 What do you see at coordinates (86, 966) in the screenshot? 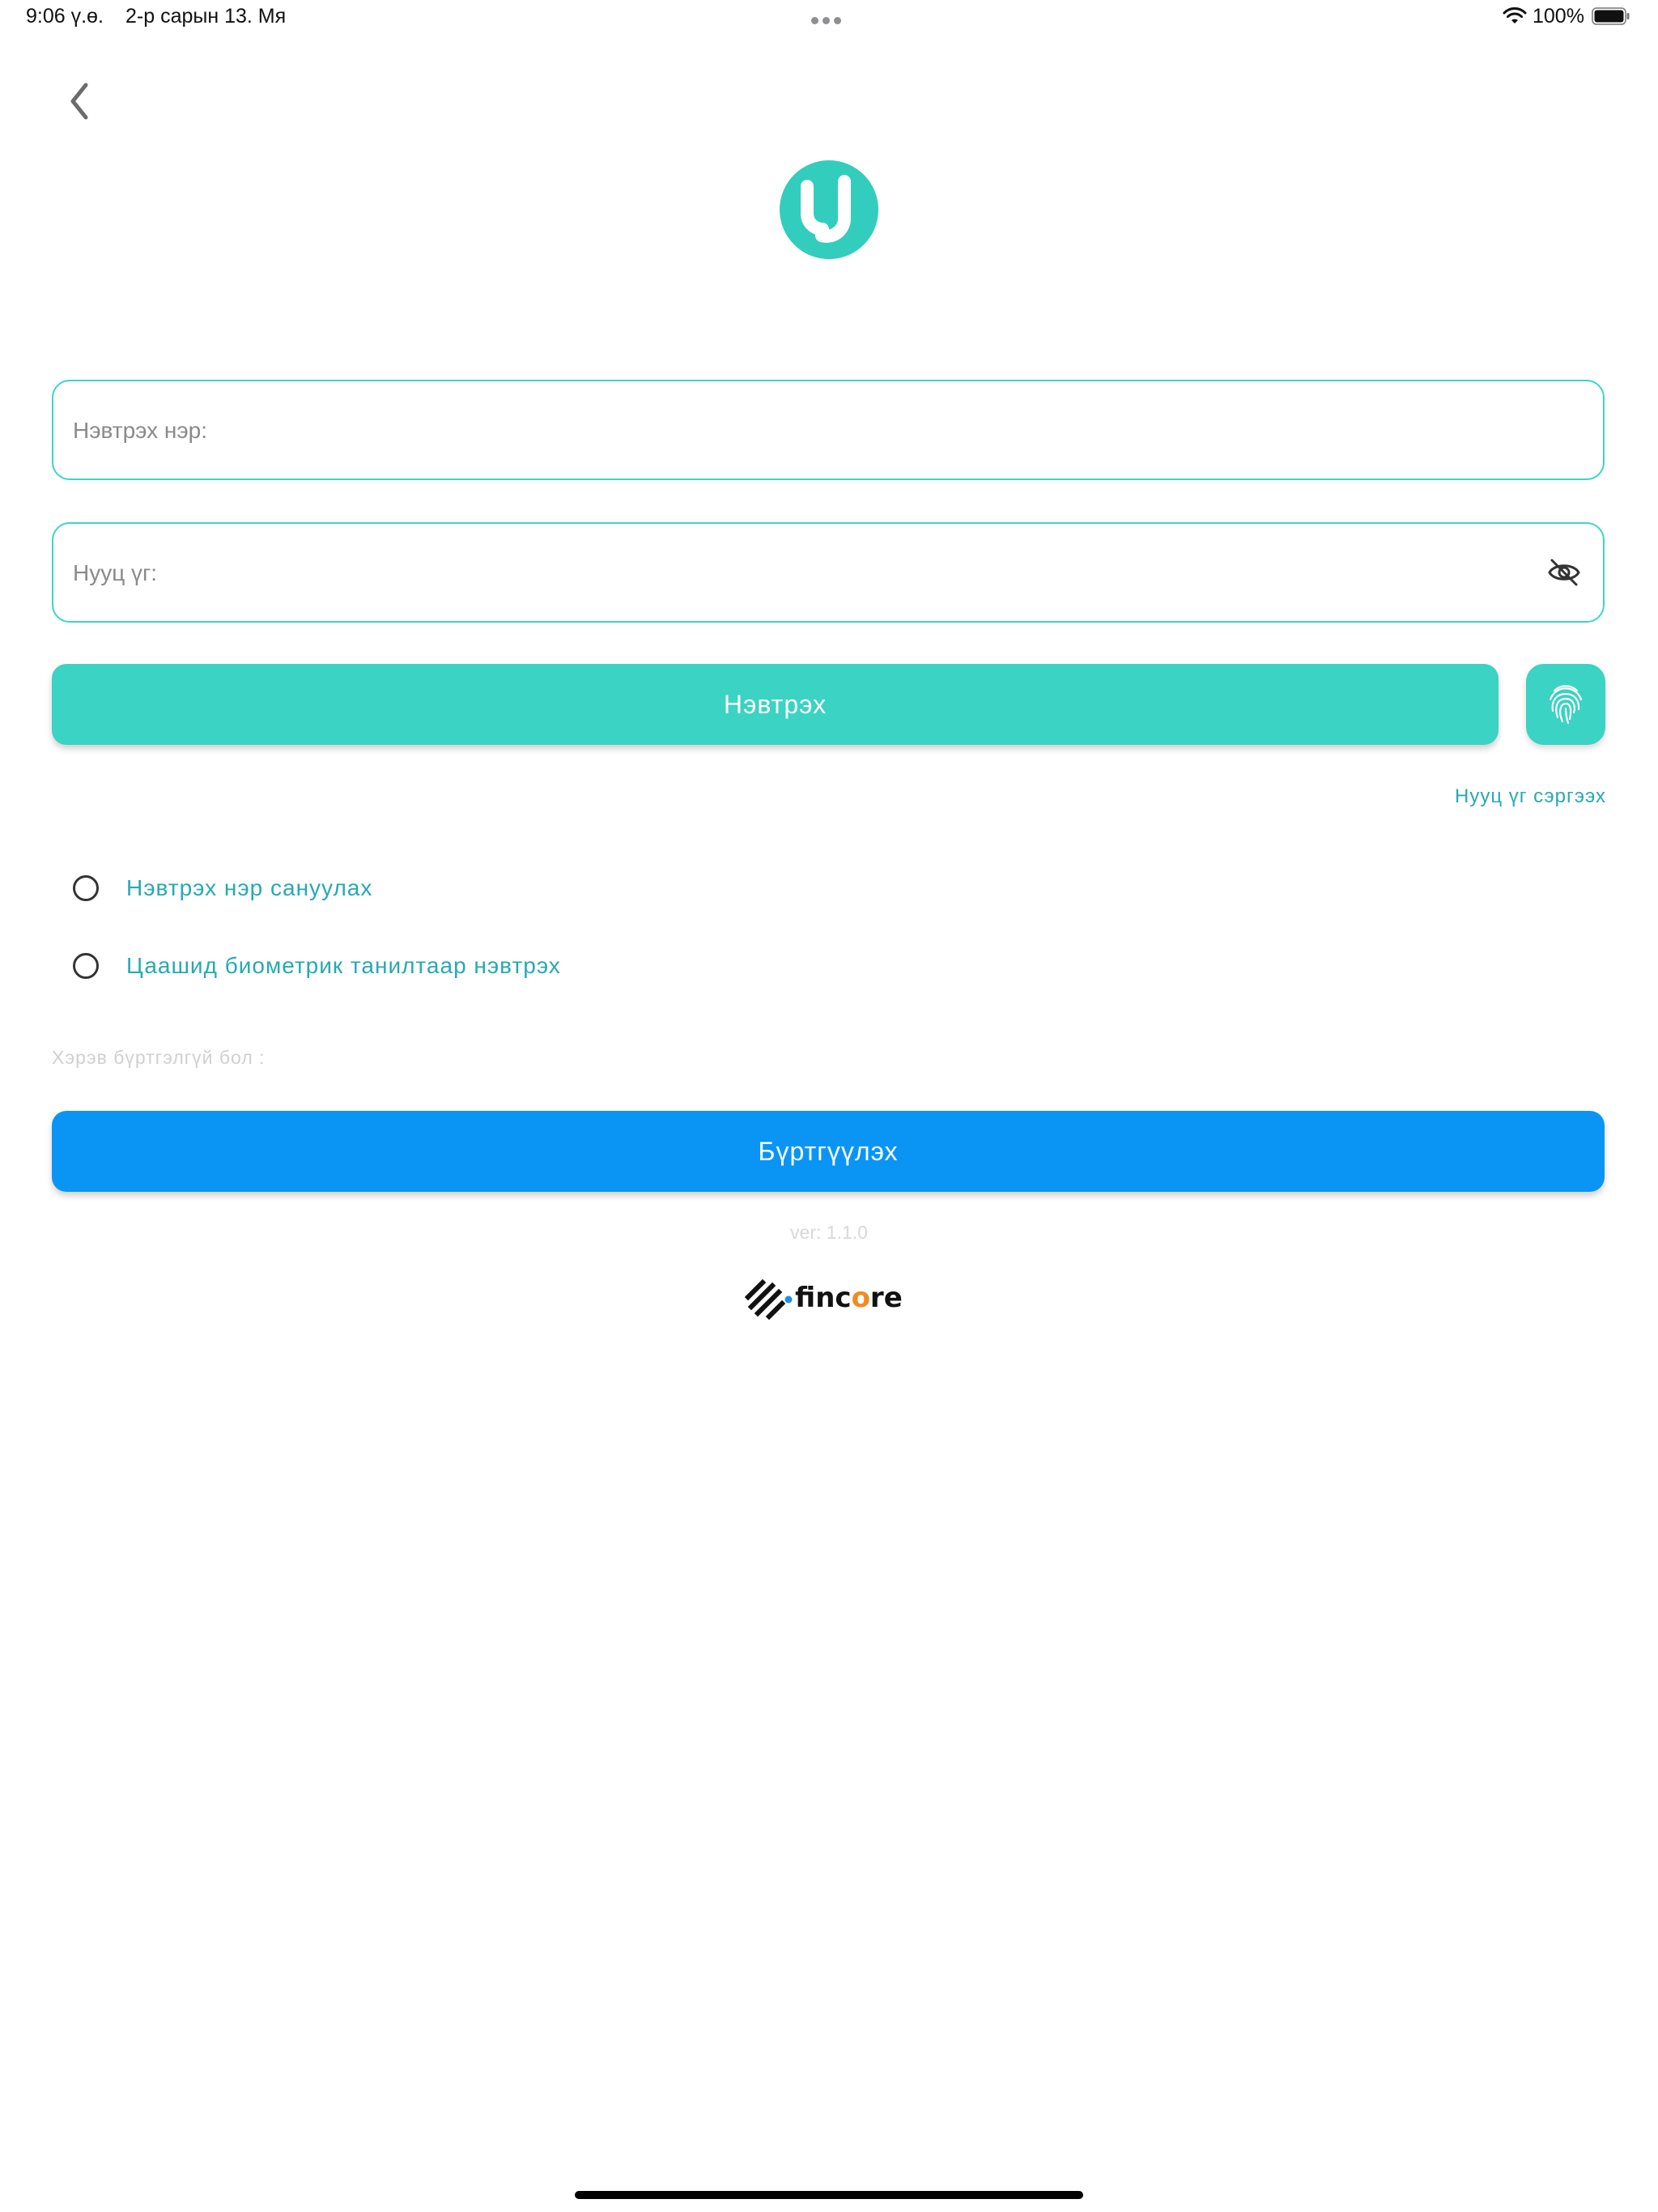
I see `biometric-login-radio` at bounding box center [86, 966].